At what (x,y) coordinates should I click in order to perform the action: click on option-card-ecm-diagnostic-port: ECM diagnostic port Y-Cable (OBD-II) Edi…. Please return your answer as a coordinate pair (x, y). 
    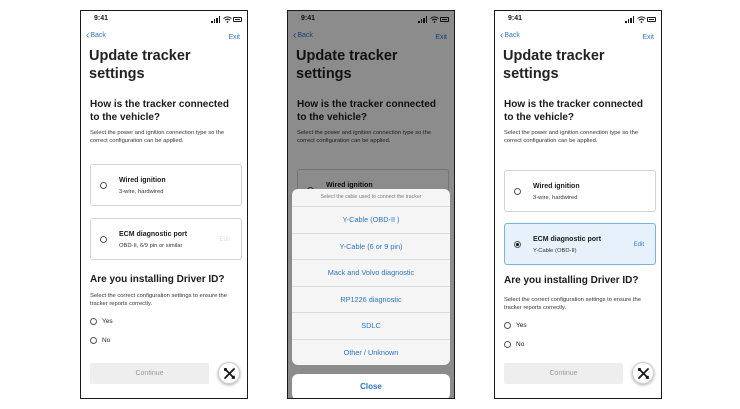
    Looking at the image, I should click on (580, 244).